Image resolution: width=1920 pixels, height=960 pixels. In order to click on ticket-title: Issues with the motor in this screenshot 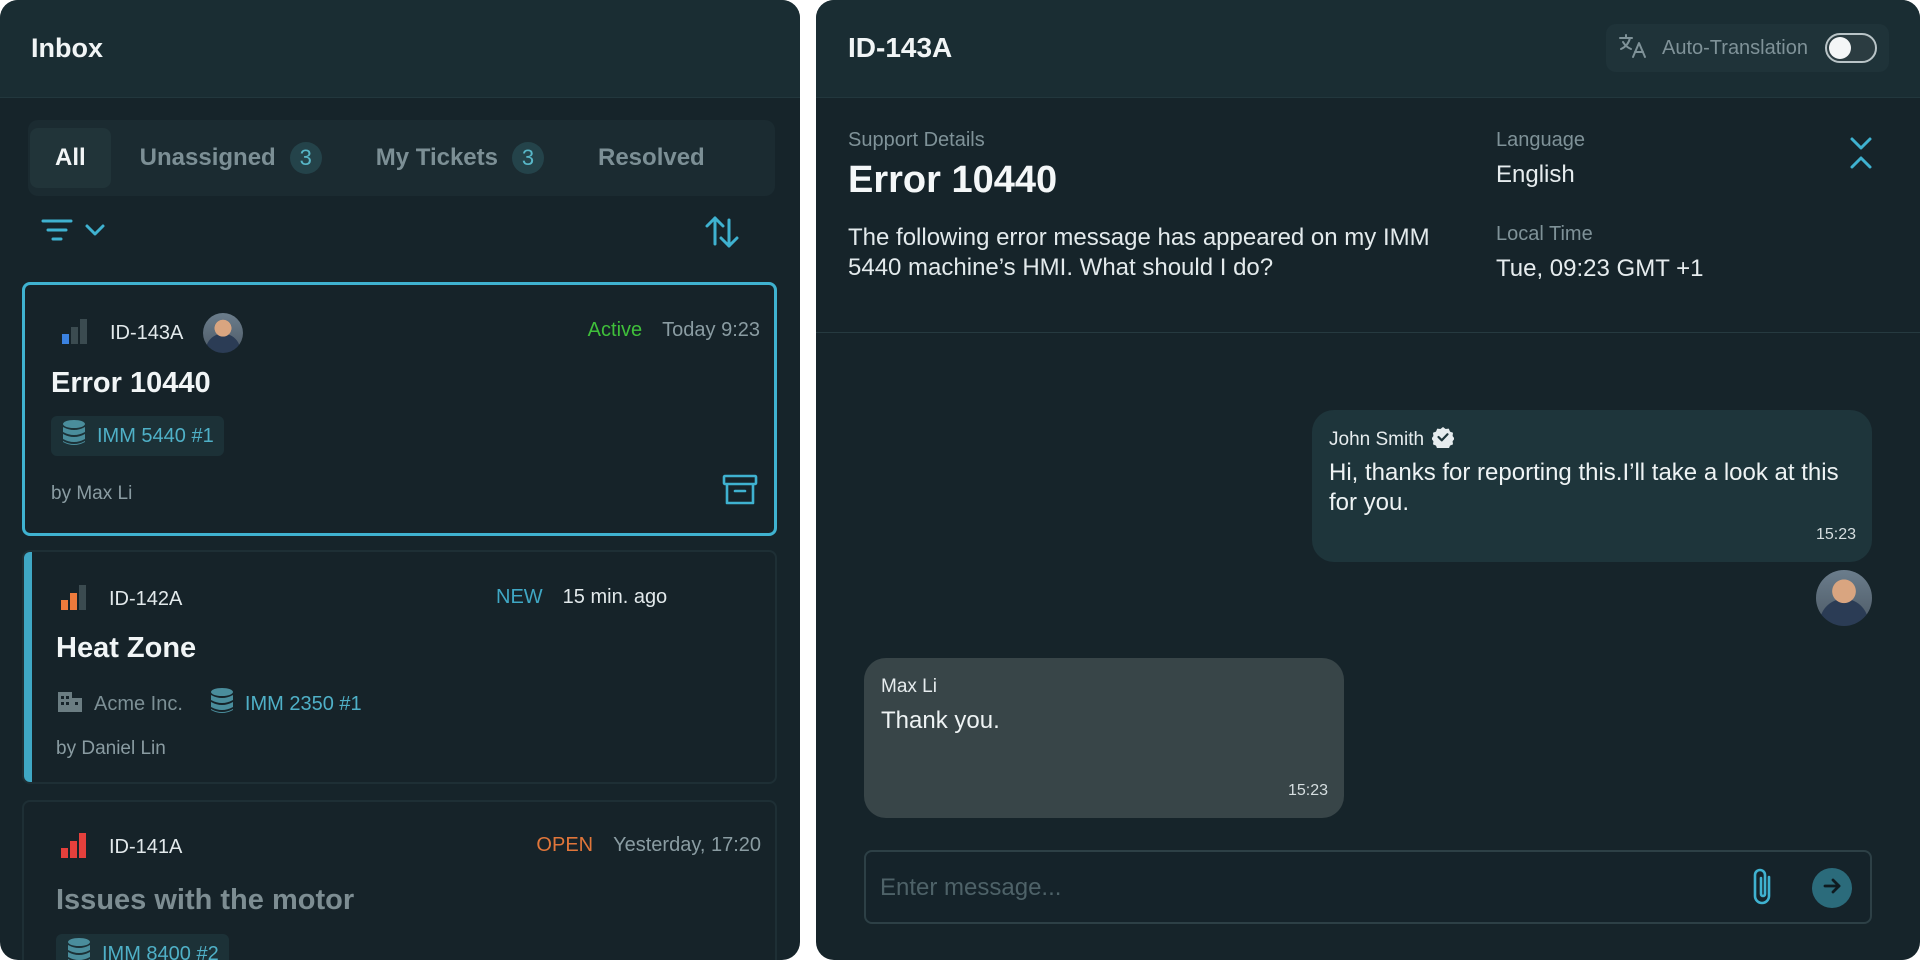, I will do `click(205, 900)`.